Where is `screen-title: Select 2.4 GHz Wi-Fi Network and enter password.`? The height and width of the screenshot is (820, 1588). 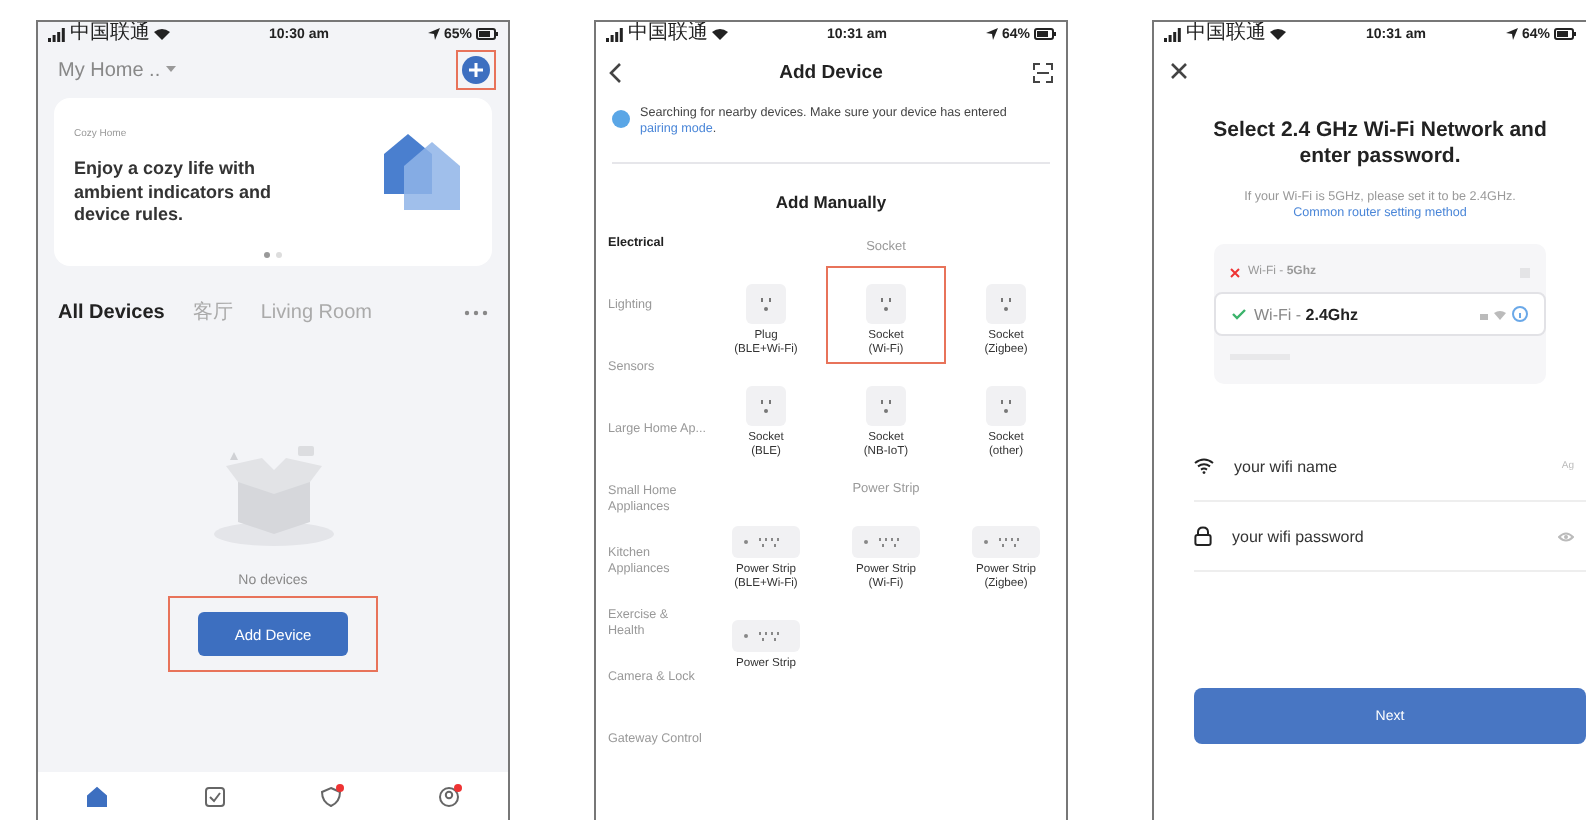
screen-title: Select 2.4 GHz Wi-Fi Network and enter password. is located at coordinates (1380, 144).